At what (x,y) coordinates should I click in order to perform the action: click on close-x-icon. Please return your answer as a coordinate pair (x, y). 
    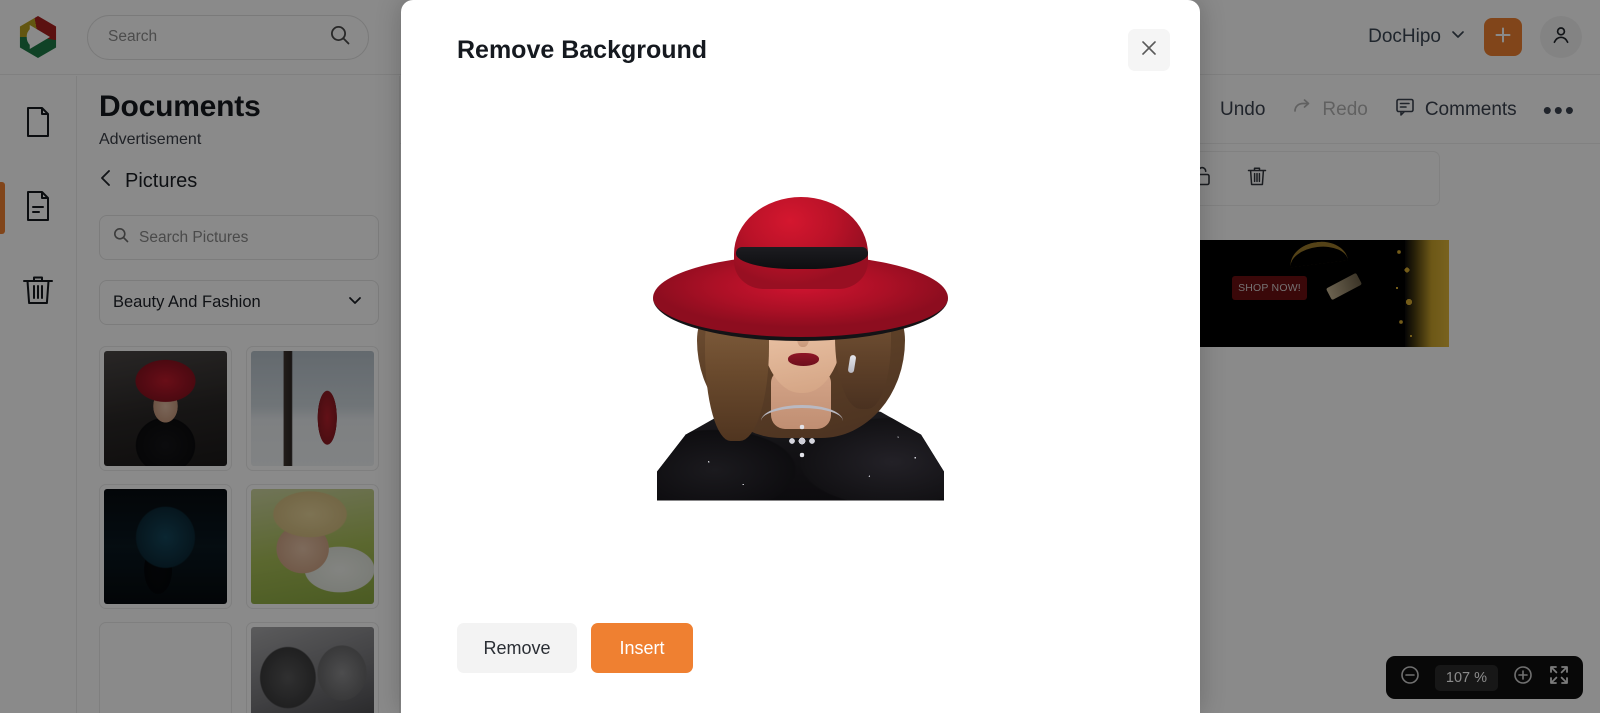
    Looking at the image, I should click on (1149, 50).